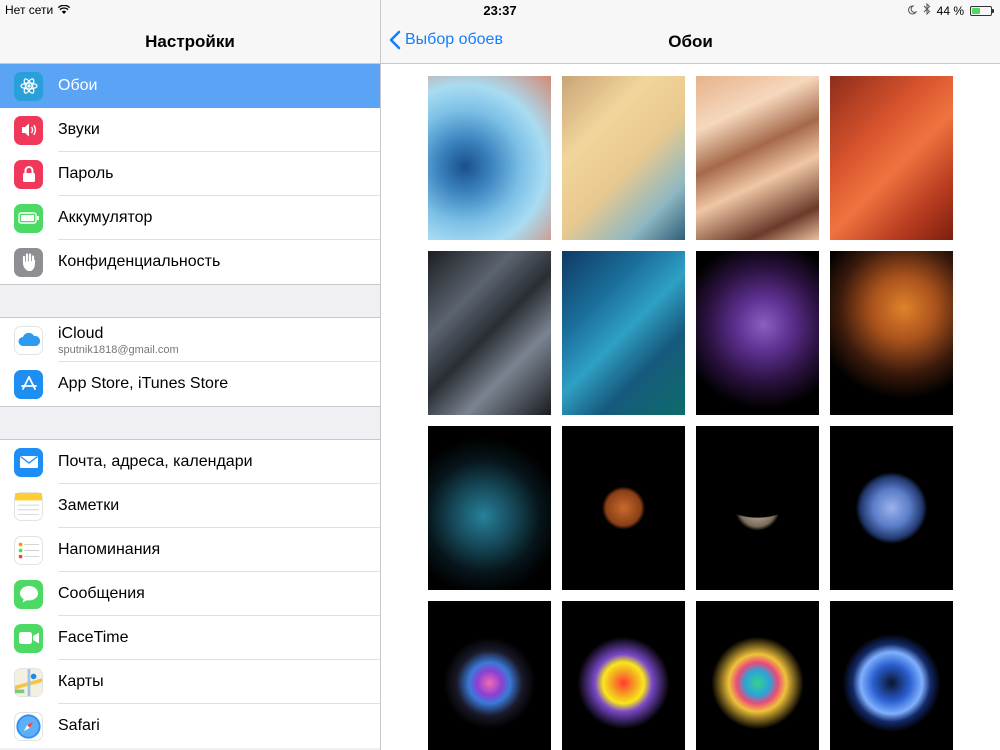  I want to click on settings-item-label: Заметки, so click(89, 505).